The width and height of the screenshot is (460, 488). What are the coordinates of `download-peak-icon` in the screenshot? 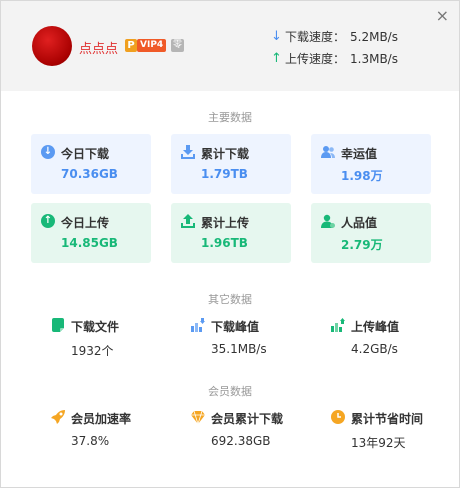 It's located at (198, 325).